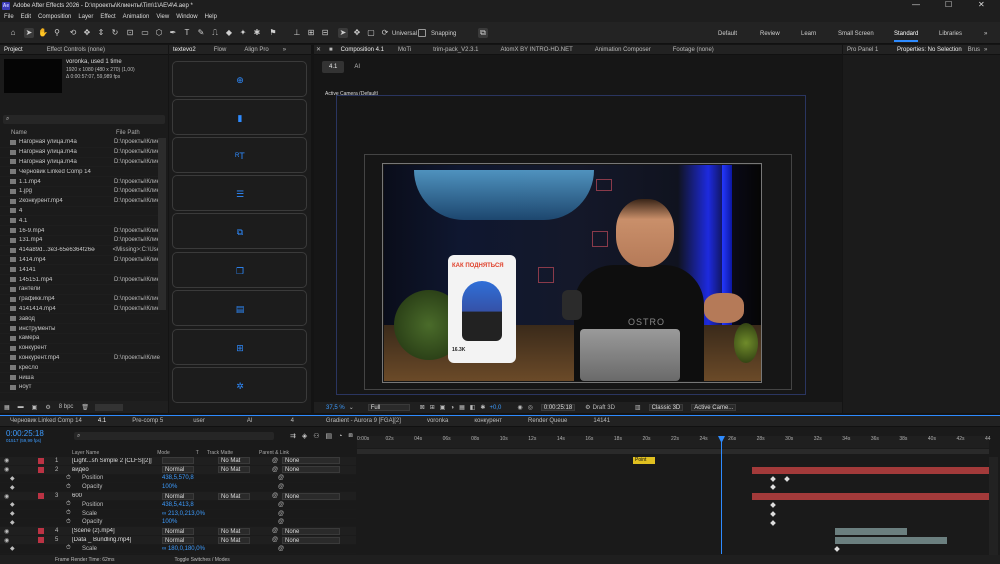 Image resolution: width=1000 pixels, height=564 pixels. What do you see at coordinates (183, 549) in the screenshot?
I see `property-value: ∞ 180,0,180,0%` at bounding box center [183, 549].